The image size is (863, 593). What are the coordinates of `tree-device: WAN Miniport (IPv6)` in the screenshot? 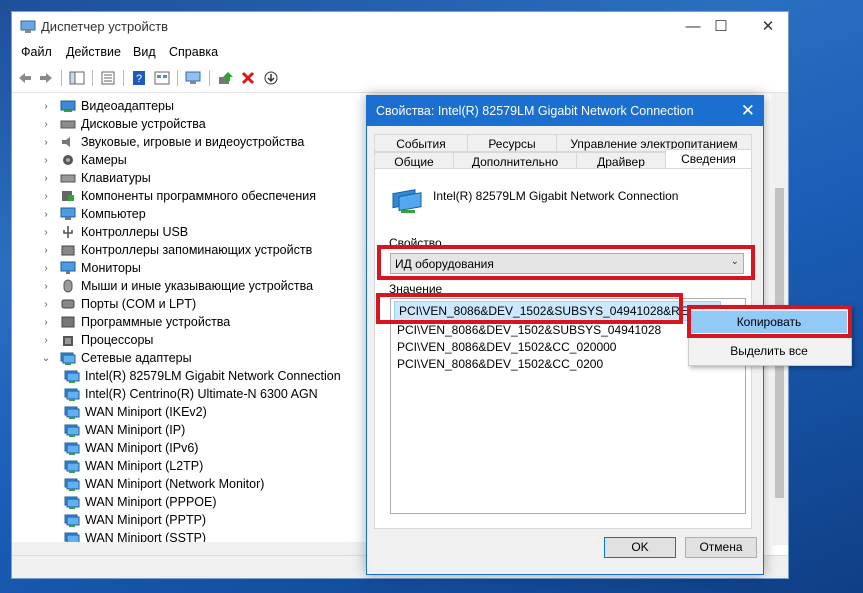 It's located at (131, 448).